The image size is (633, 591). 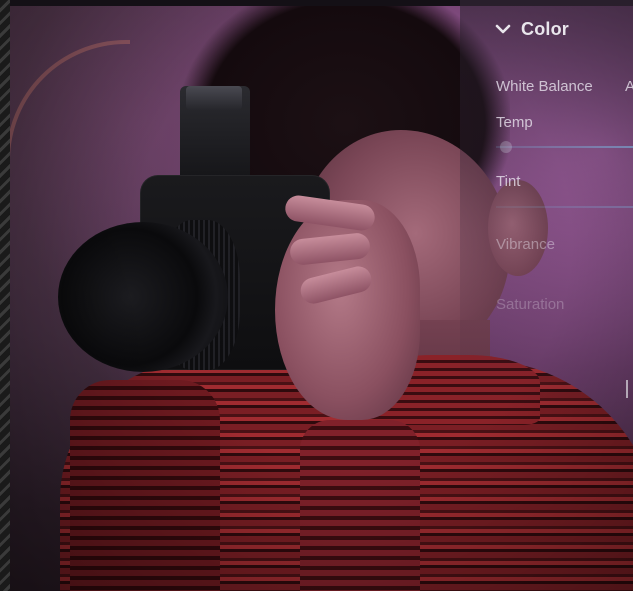 I want to click on camera-lens, so click(x=143, y=297).